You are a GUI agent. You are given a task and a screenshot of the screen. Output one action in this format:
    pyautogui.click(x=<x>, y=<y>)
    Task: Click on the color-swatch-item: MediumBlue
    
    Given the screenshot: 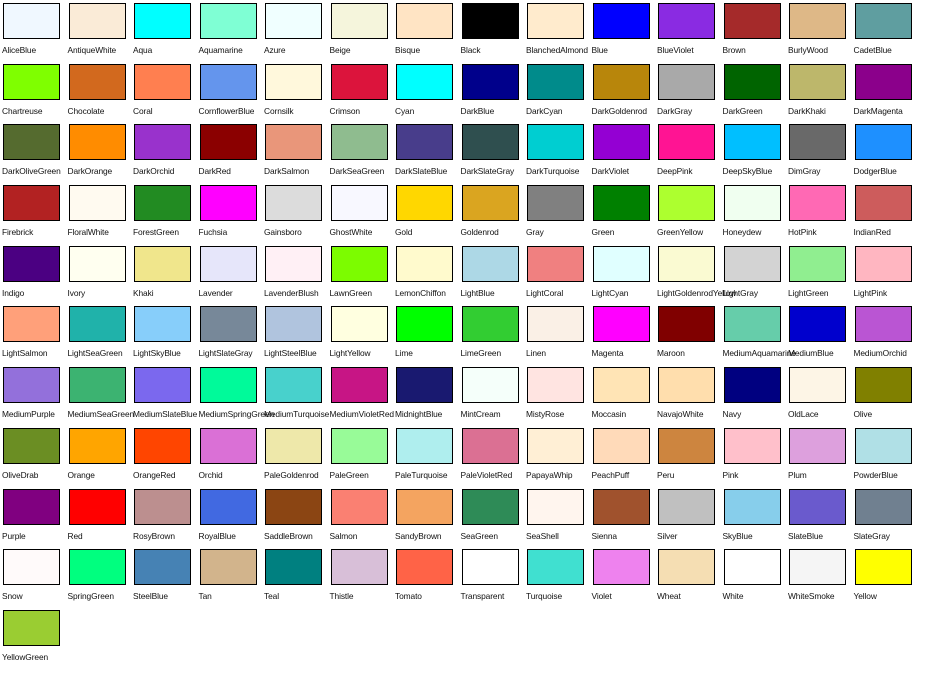 What is the action you would take?
    pyautogui.click(x=821, y=336)
    